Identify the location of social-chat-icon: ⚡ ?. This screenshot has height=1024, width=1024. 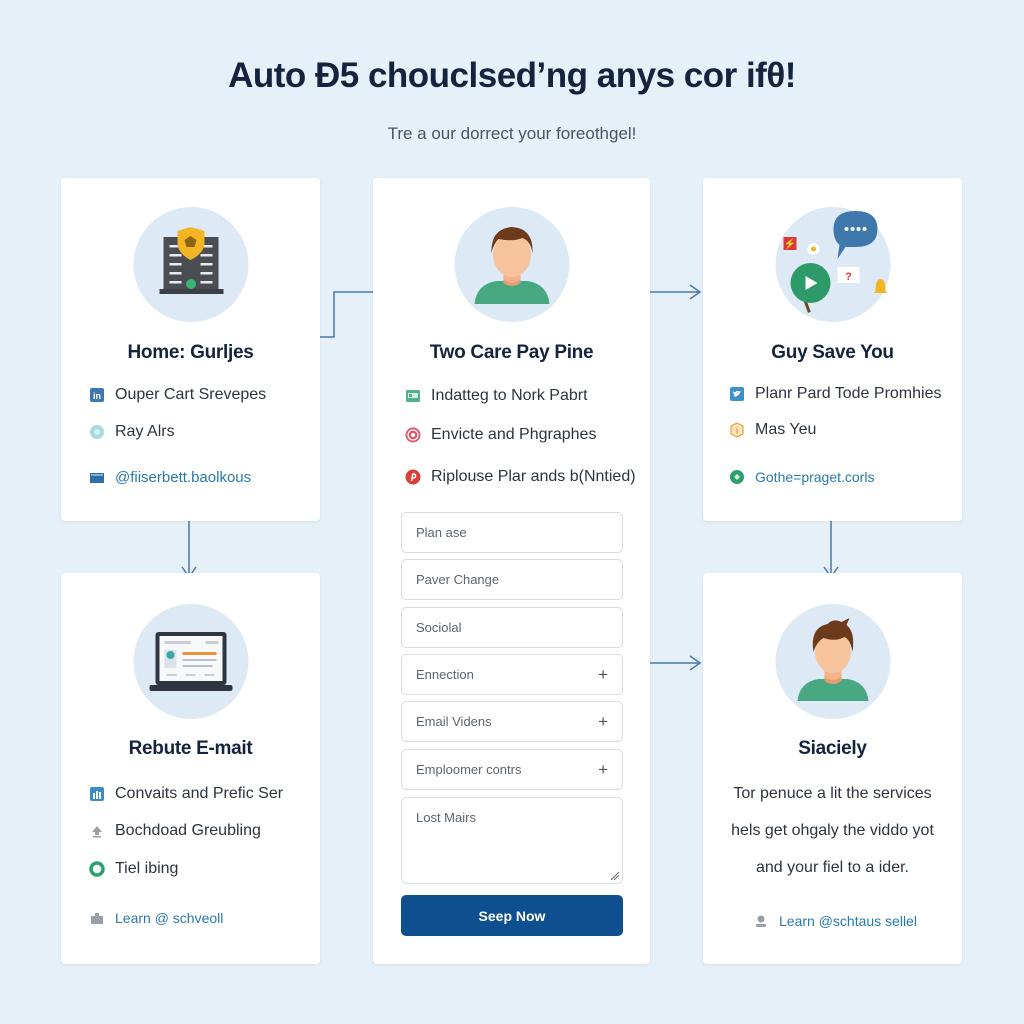
(832, 264).